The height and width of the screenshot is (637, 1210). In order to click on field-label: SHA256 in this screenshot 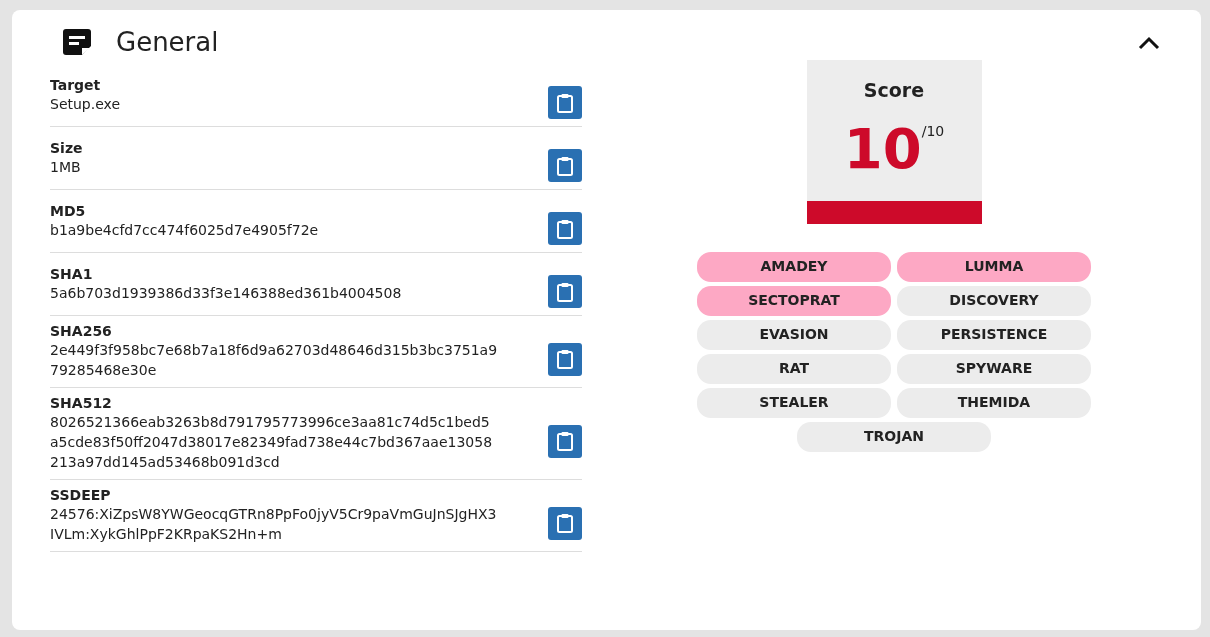, I will do `click(81, 331)`.